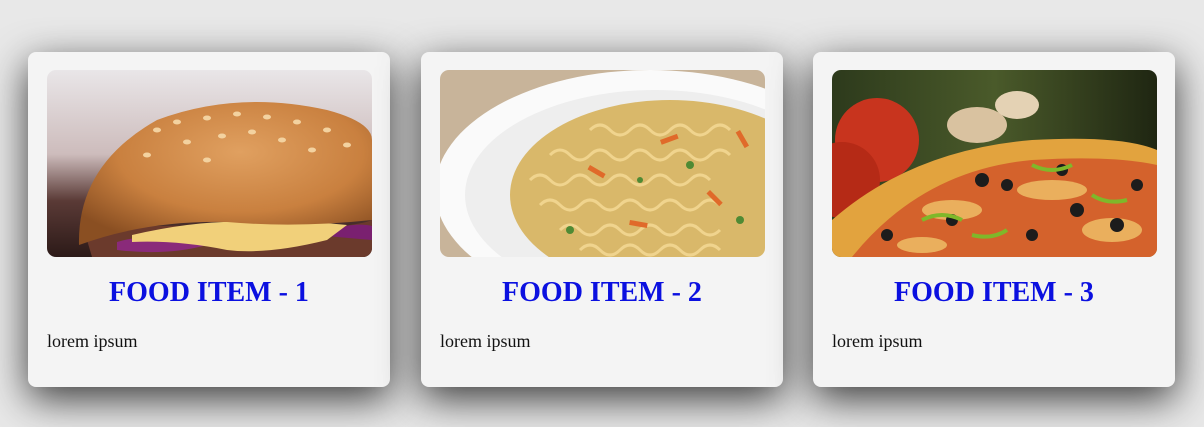 This screenshot has height=427, width=1204. What do you see at coordinates (602, 292) in the screenshot?
I see `card-title: FOOD ITEM - 2` at bounding box center [602, 292].